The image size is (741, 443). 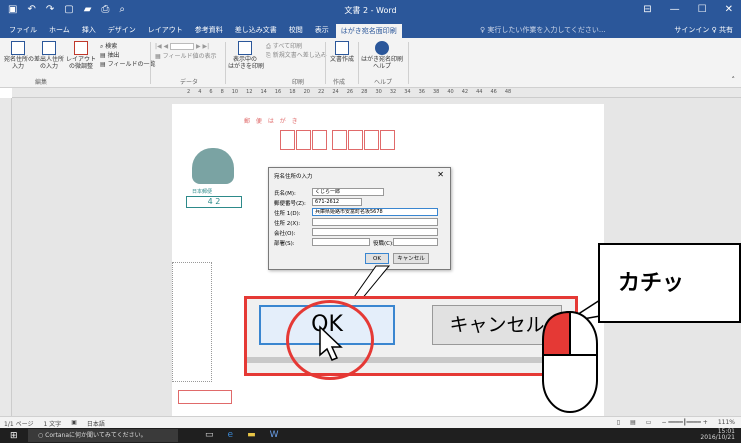 I want to click on zoom-callout-pointer, so click(x=371, y=283).